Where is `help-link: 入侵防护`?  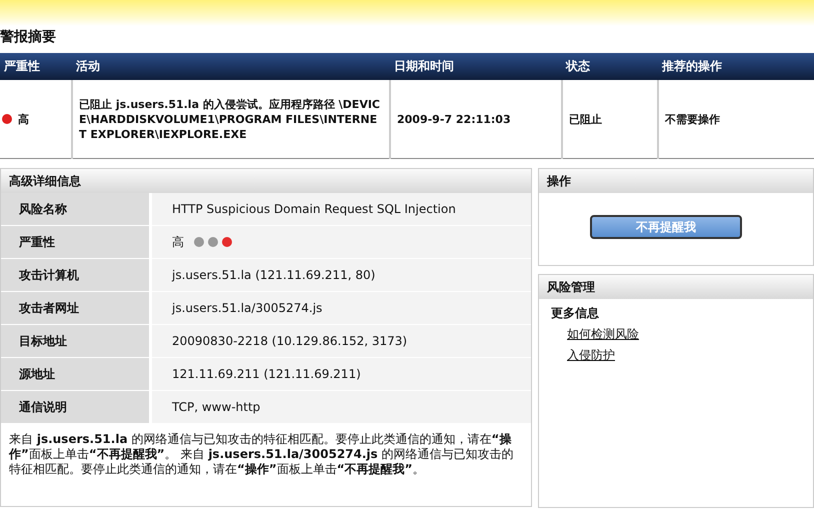 help-link: 入侵防护 is located at coordinates (591, 355).